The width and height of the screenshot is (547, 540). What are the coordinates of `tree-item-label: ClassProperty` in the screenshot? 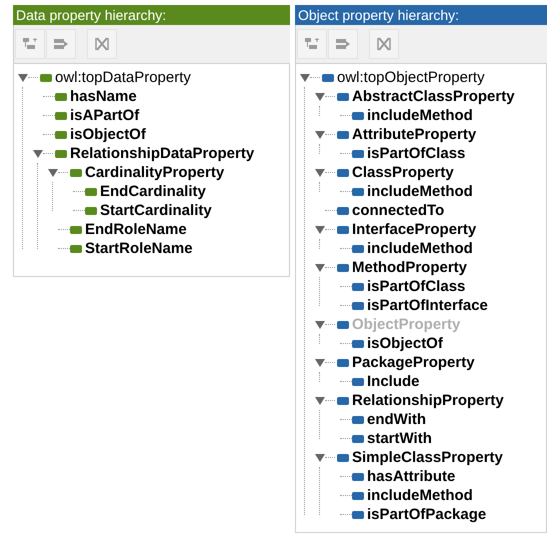 It's located at (403, 172).